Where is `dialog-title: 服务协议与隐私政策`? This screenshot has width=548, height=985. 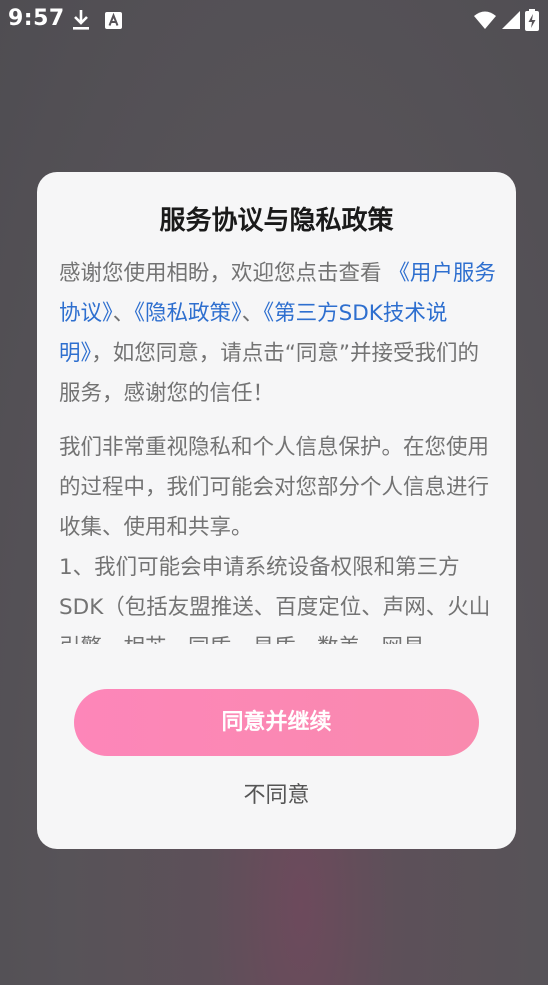 dialog-title: 服务协议与隐私政策 is located at coordinates (276, 221).